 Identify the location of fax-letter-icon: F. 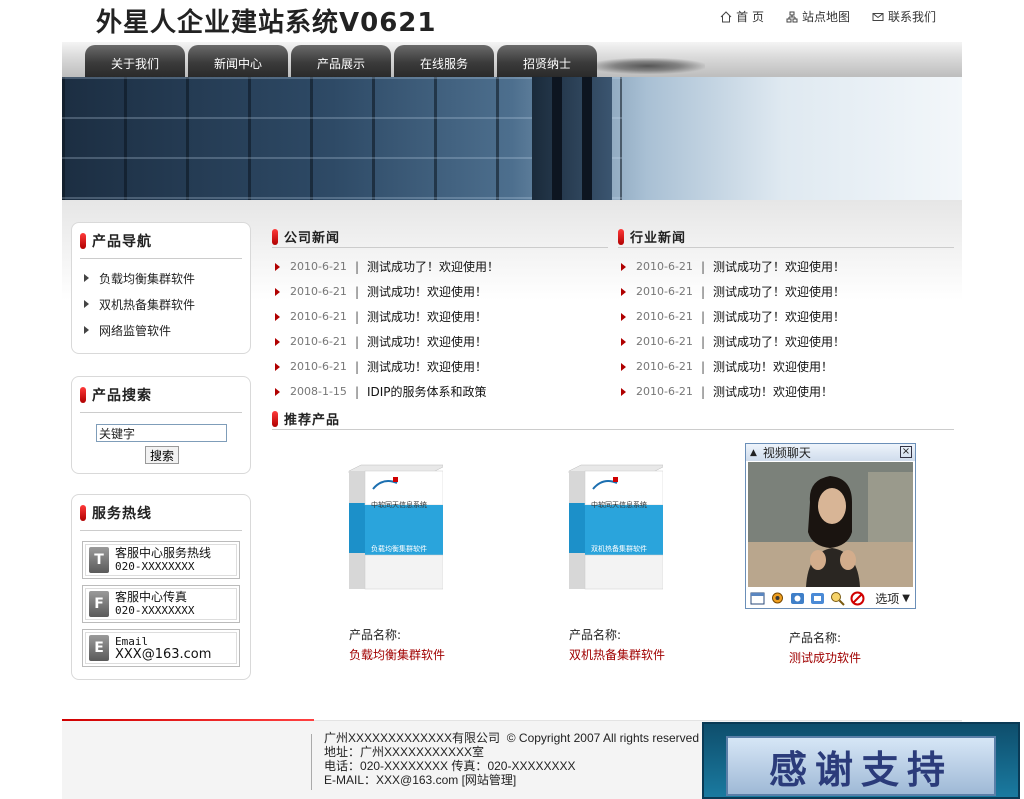
(99, 604).